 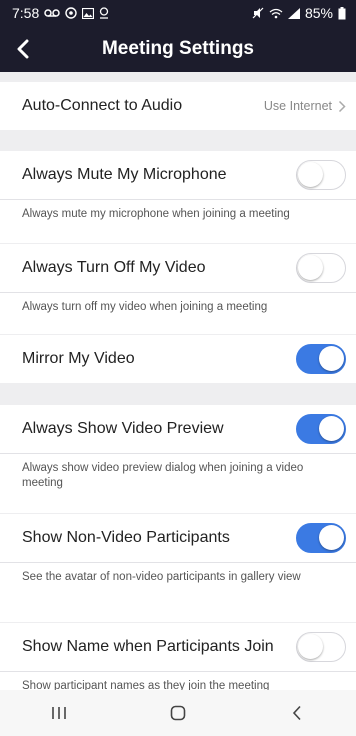 I want to click on image-notification-icon, so click(x=88, y=13).